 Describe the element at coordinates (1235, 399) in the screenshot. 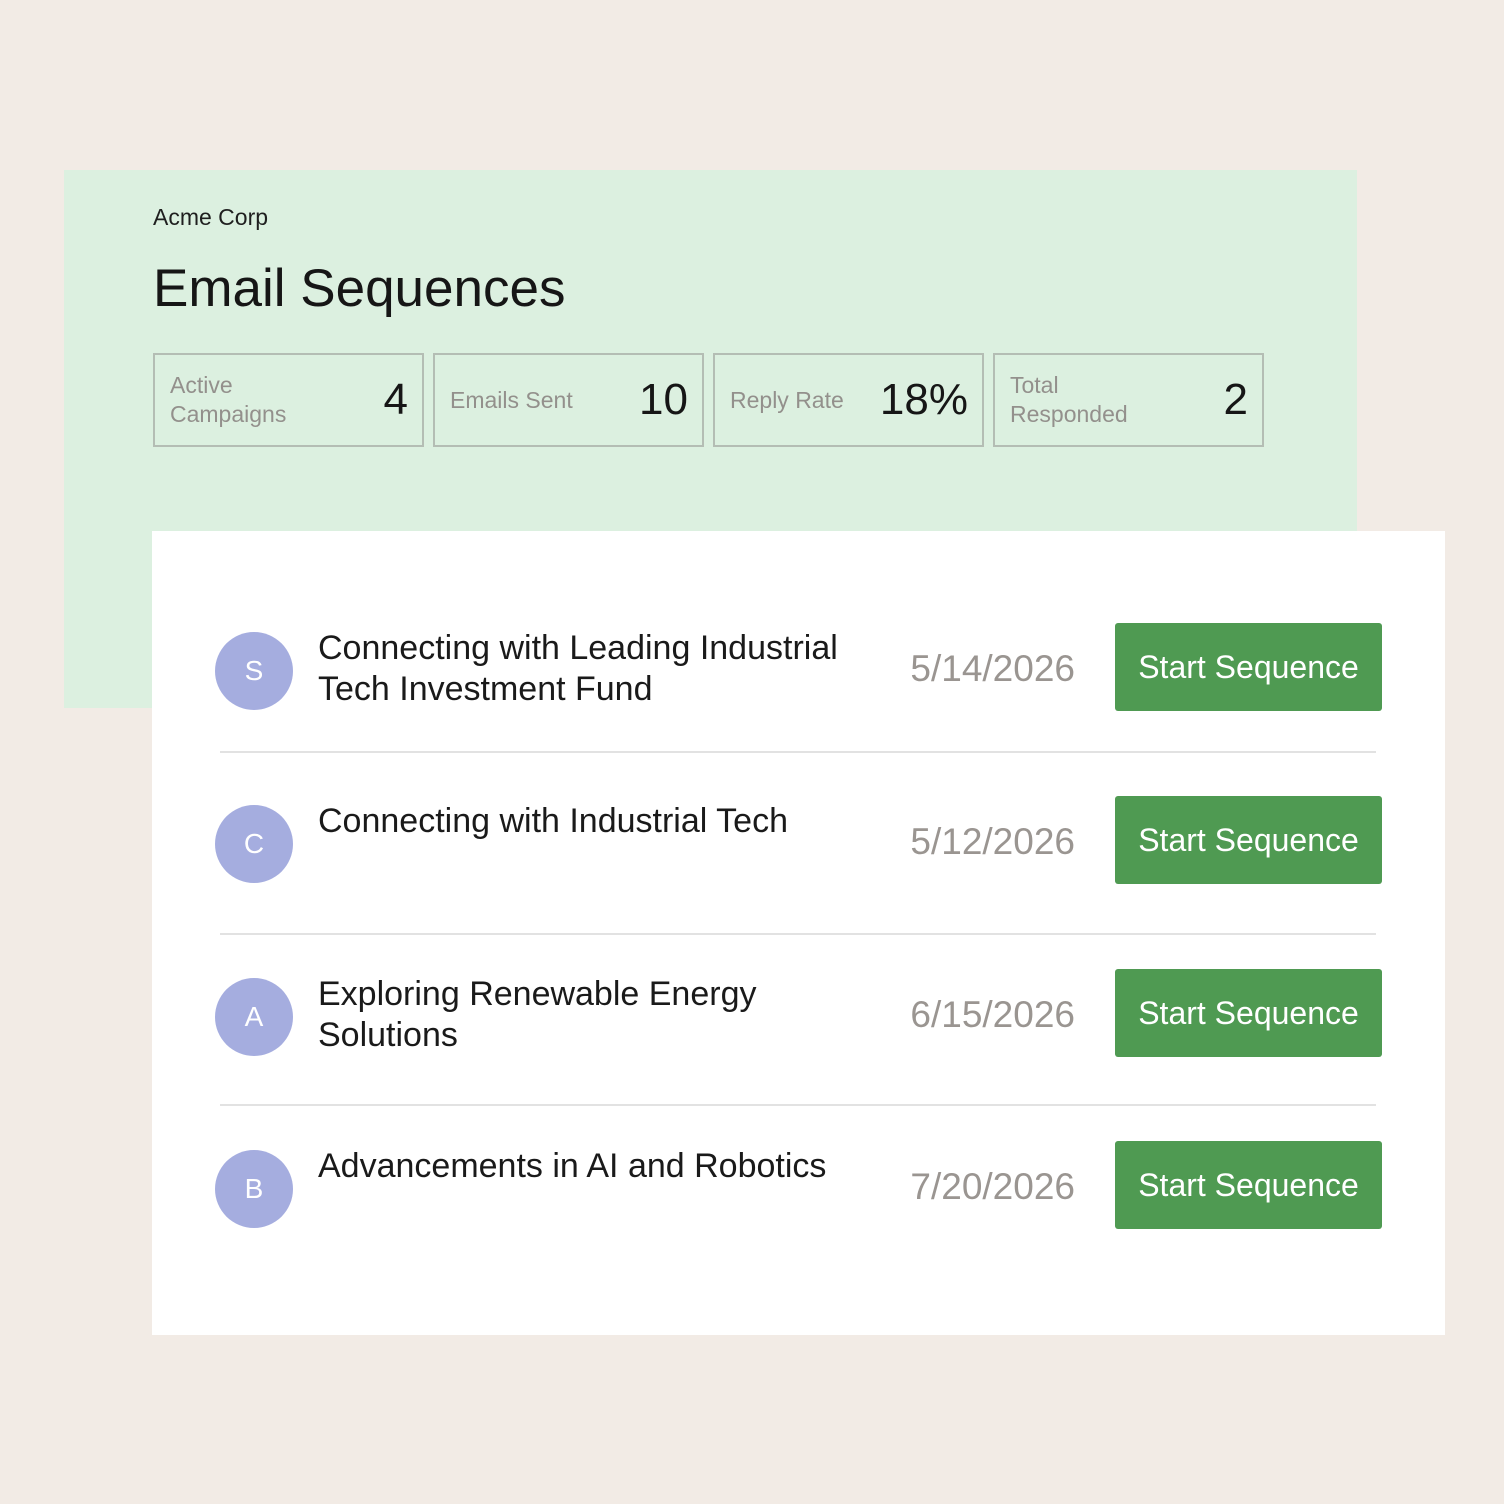

I see `stat-value: 2` at that location.